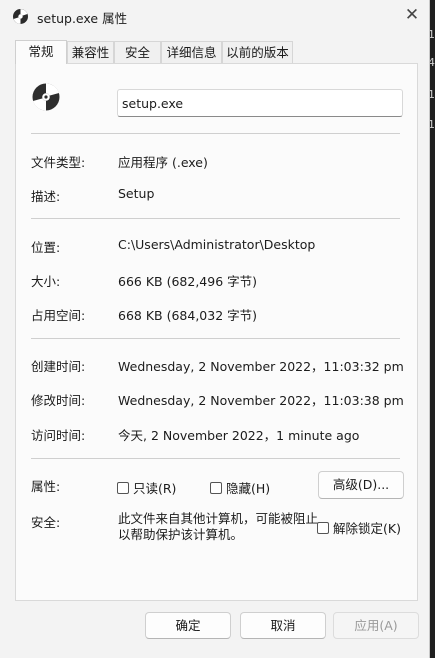  I want to click on size-value: 666 KB (682,496 字节), so click(187, 281).